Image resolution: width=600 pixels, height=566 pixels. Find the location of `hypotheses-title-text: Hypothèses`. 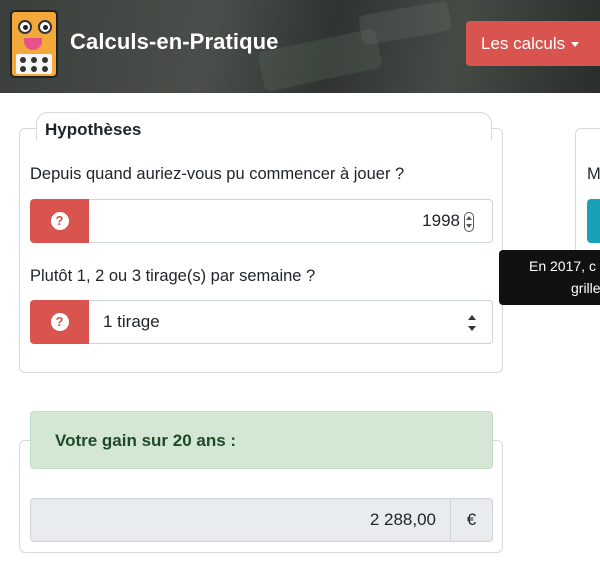

hypotheses-title-text: Hypothèses is located at coordinates (93, 129).